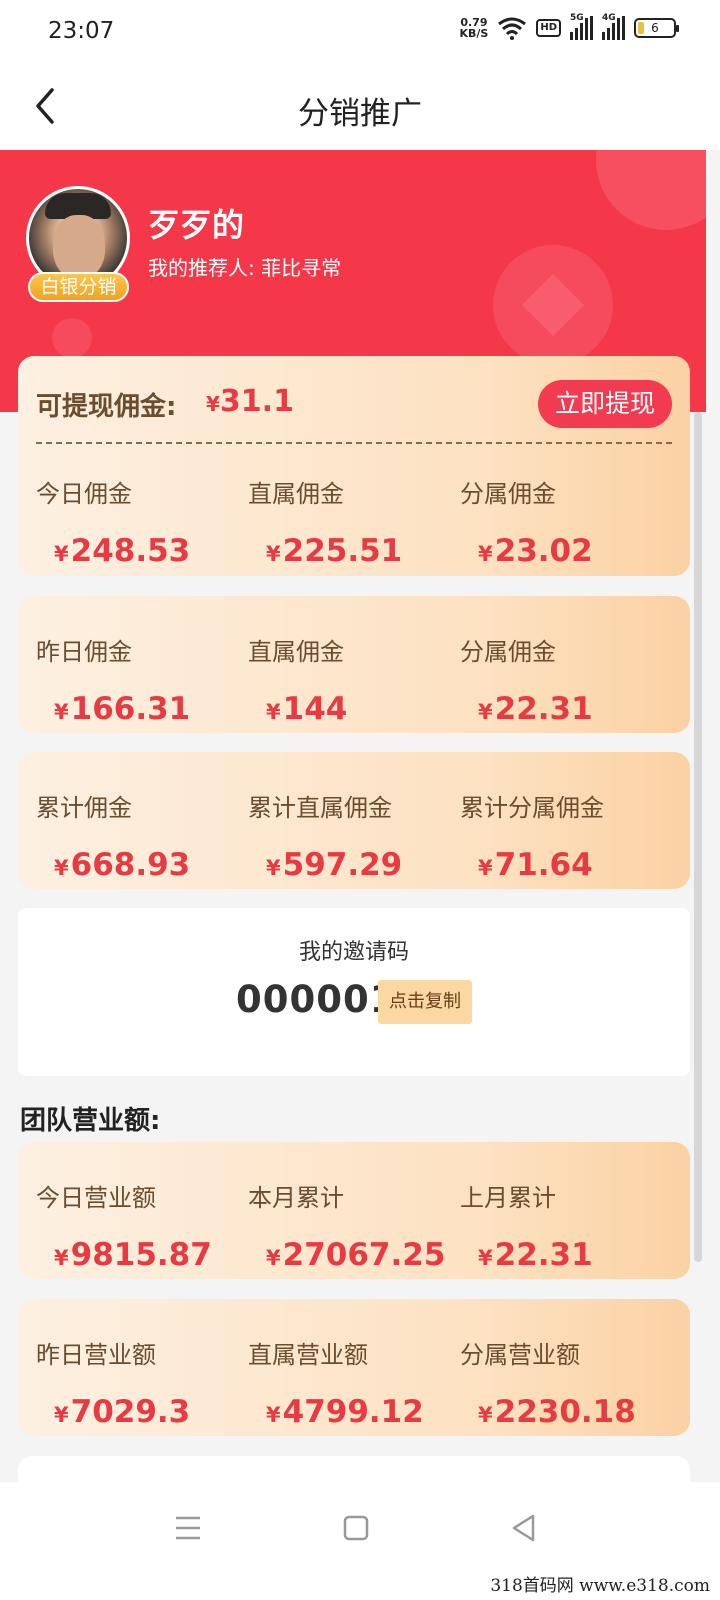  I want to click on stat-cell: 昨日营业额 ¥7029.3, so click(113, 1385).